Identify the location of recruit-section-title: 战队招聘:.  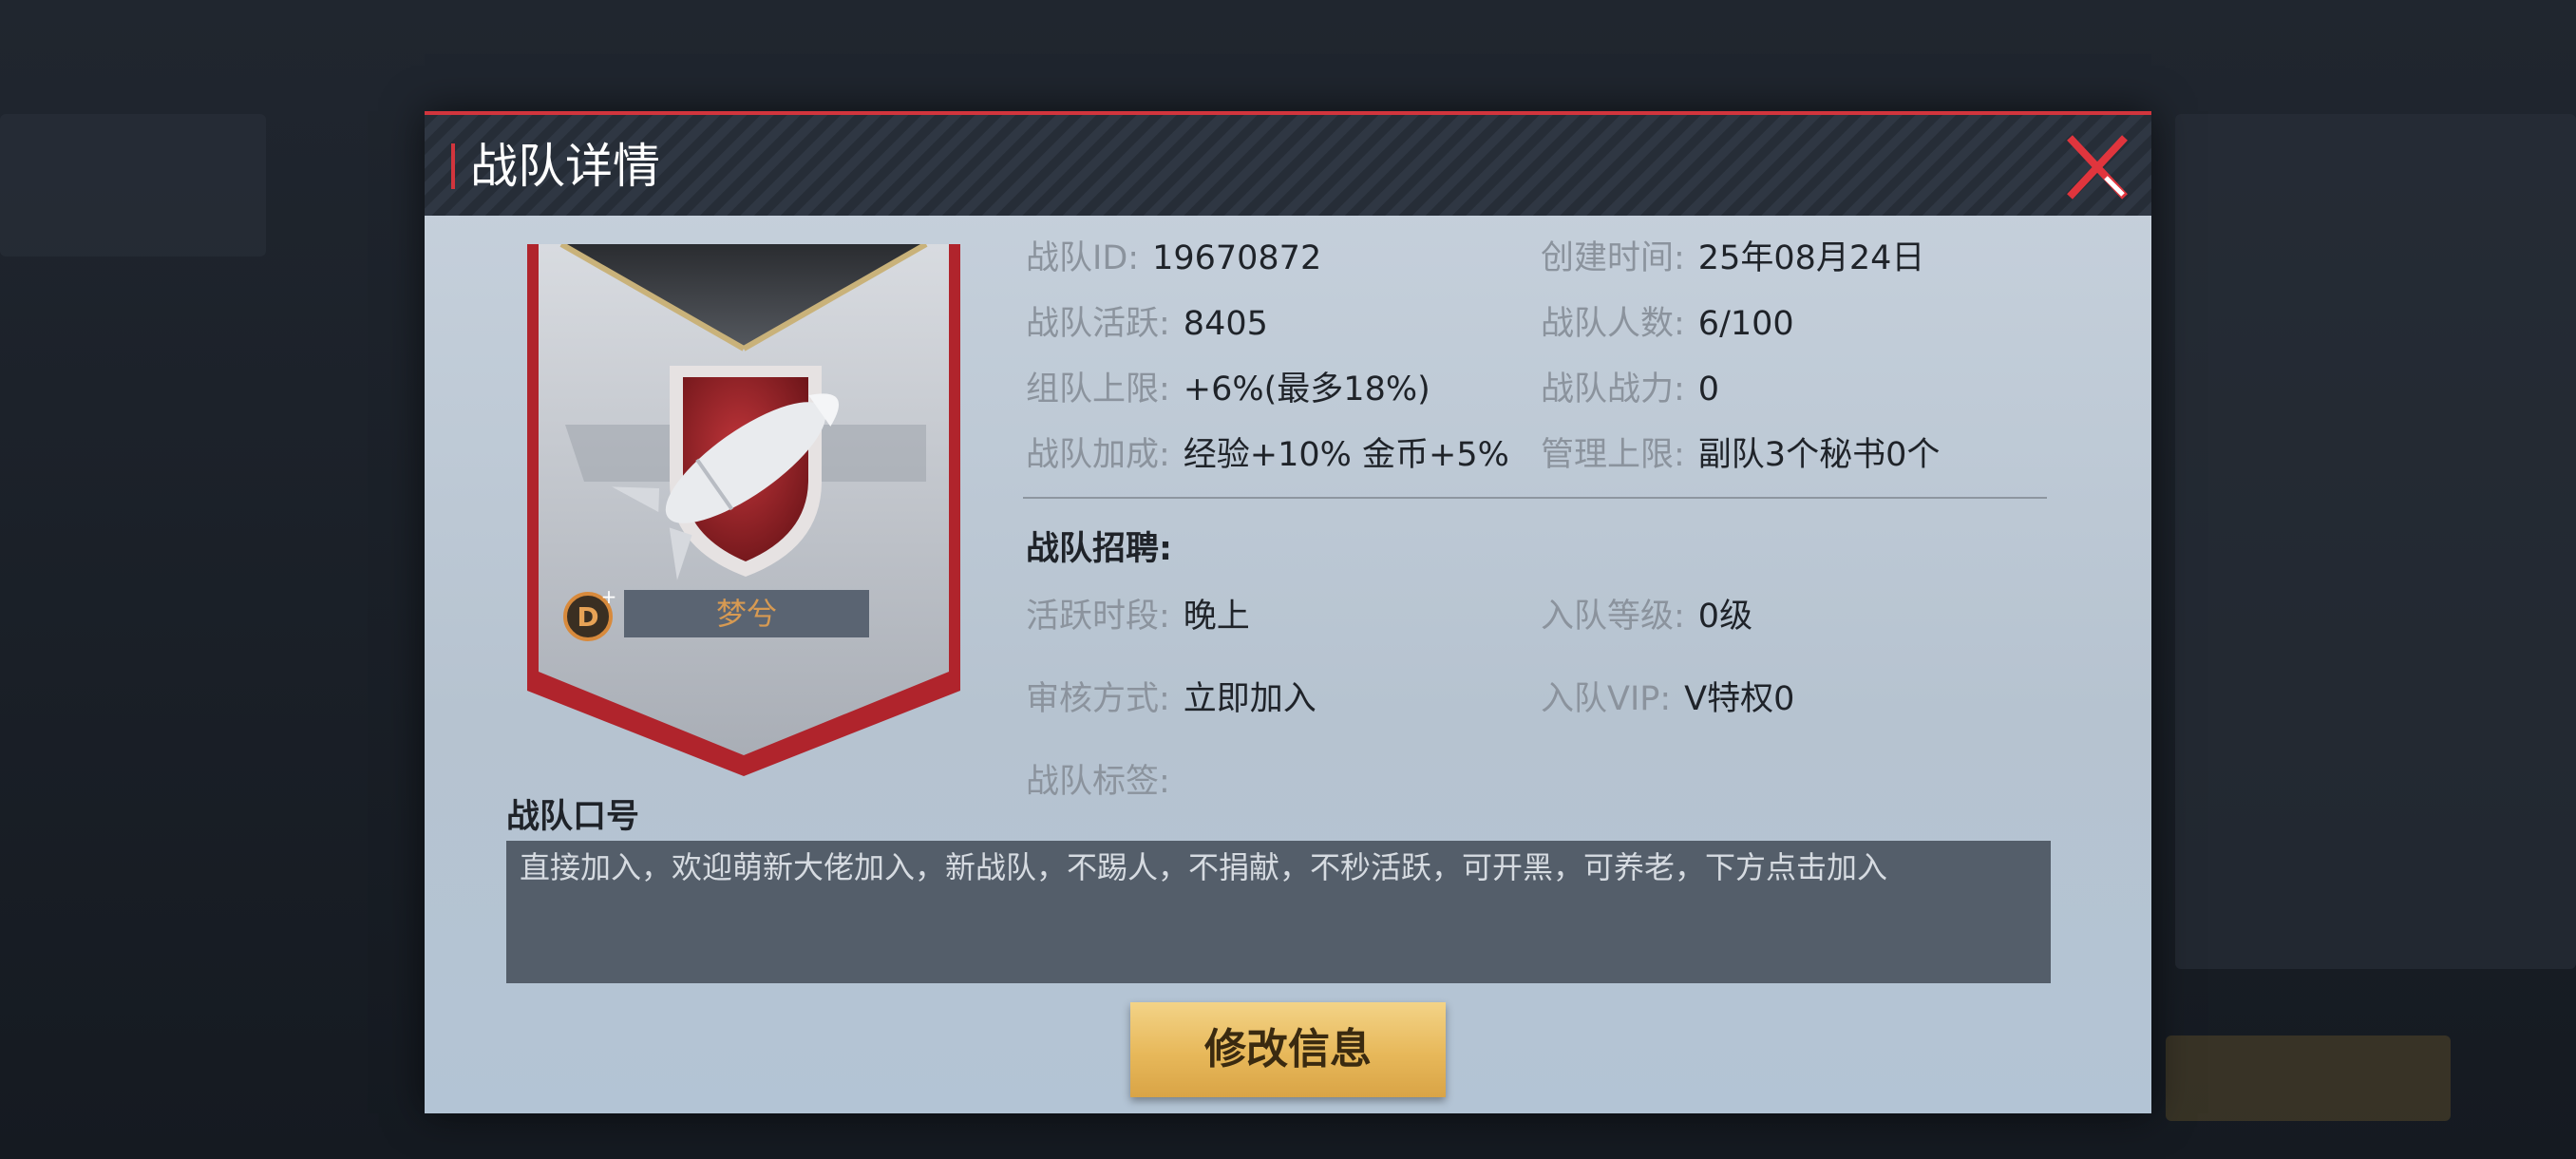
(1099, 549).